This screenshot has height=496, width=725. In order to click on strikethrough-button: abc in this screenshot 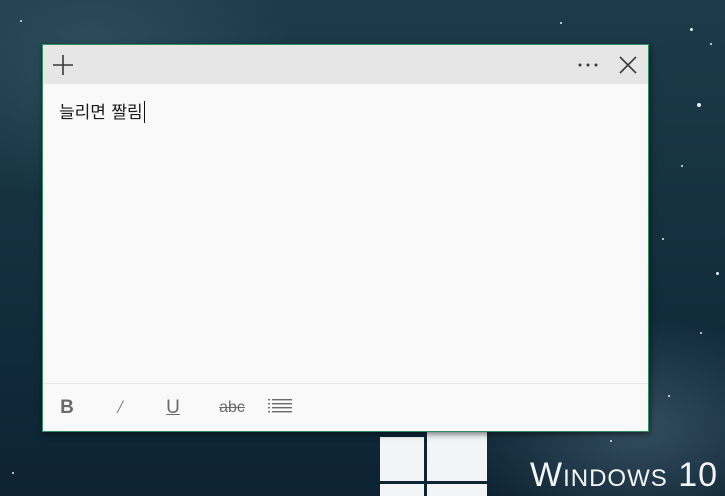, I will do `click(232, 408)`.